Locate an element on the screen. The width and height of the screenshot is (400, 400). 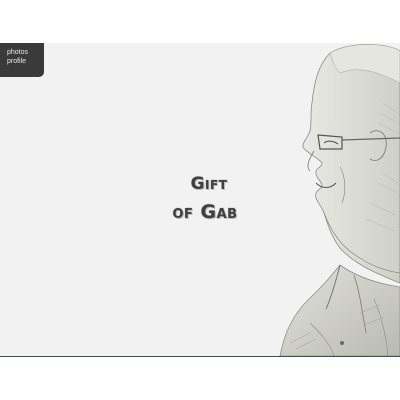
nav-link-profile: profile is located at coordinates (25, 61).